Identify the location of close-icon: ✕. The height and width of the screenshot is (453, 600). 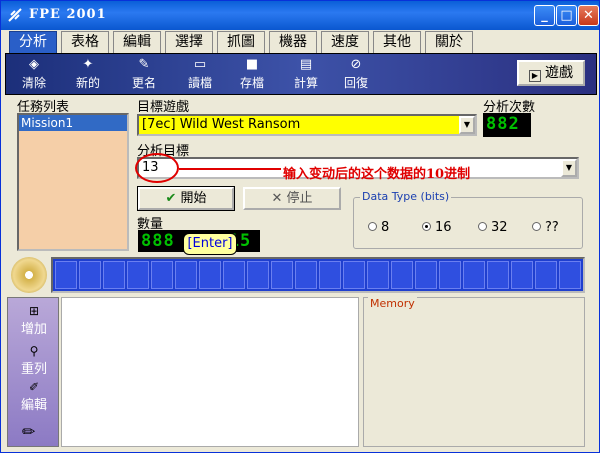
(588, 15).